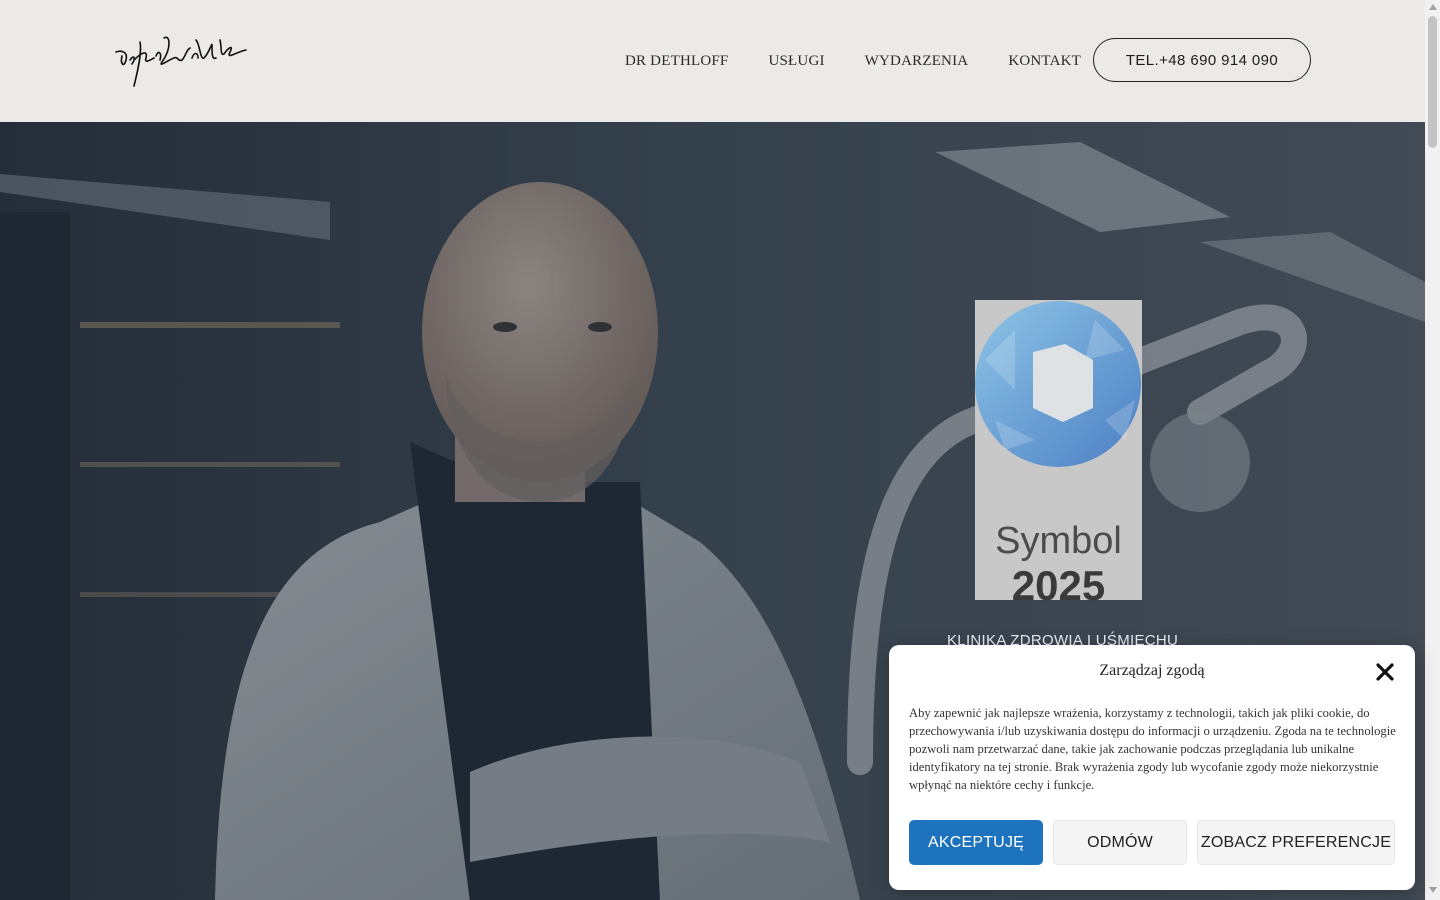 The height and width of the screenshot is (900, 1440). What do you see at coordinates (917, 61) in the screenshot?
I see `nav-item-wydarzenia: WYDARZENIA` at bounding box center [917, 61].